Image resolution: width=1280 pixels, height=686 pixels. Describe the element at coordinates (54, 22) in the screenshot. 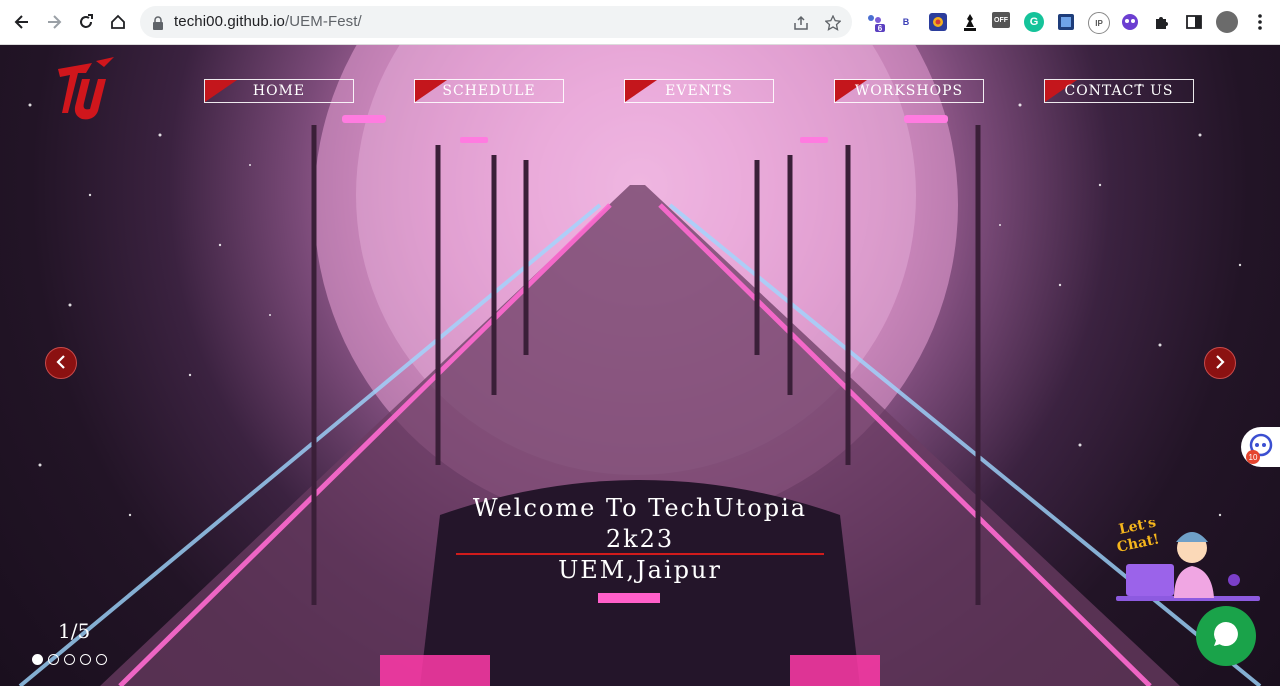

I see `forward-icon` at that location.